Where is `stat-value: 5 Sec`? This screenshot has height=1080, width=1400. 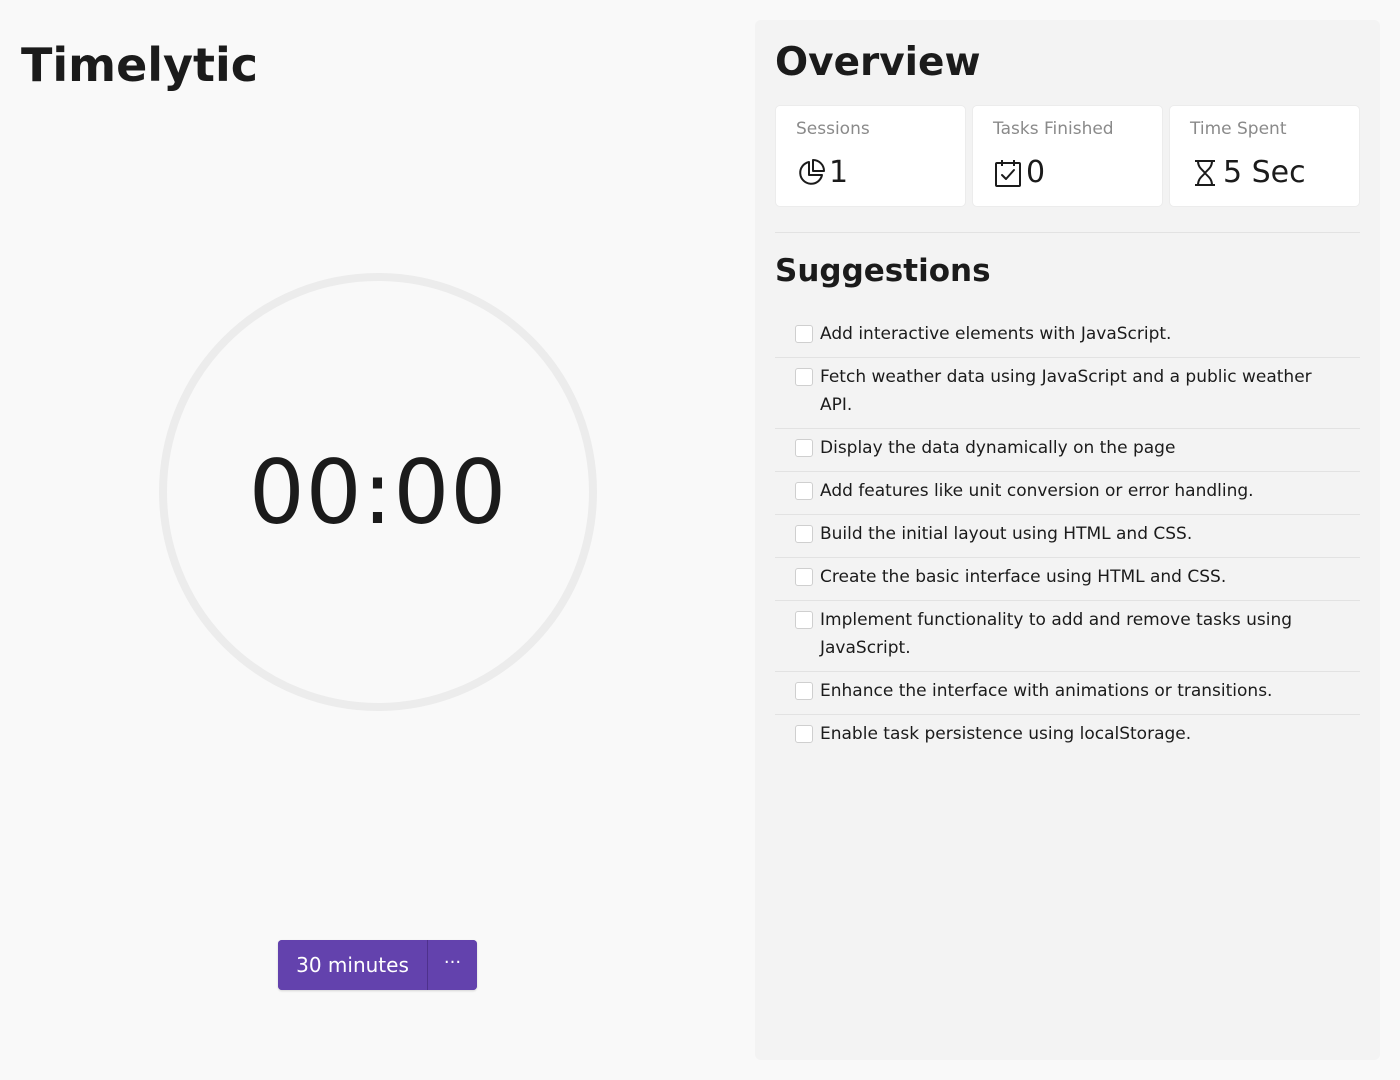
stat-value: 5 Sec is located at coordinates (1264, 172).